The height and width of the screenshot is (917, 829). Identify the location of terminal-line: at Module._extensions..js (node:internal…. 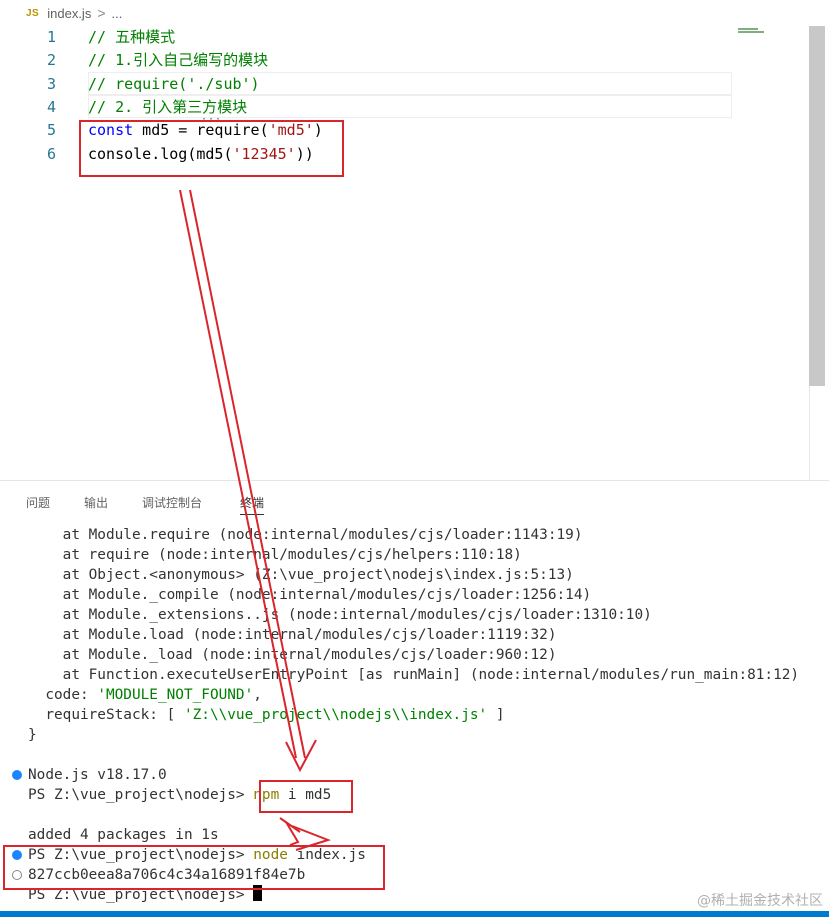
(340, 615).